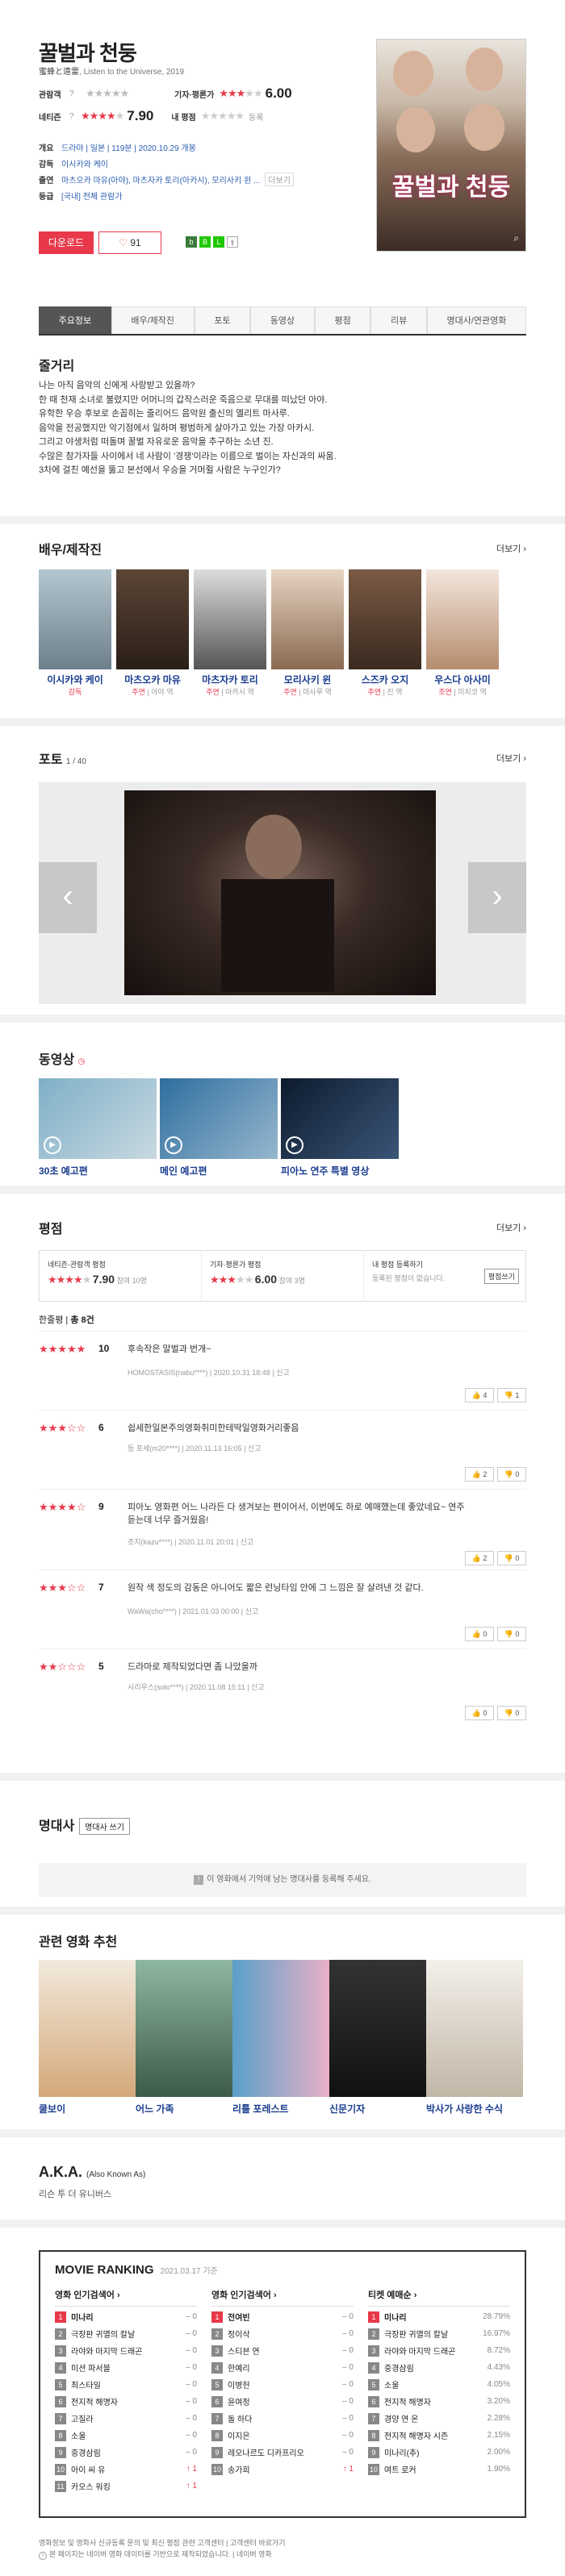 This screenshot has width=565, height=2576. Describe the element at coordinates (439, 2452) in the screenshot. I see `ranking-row: 9 미나리(추) 2.00%` at that location.